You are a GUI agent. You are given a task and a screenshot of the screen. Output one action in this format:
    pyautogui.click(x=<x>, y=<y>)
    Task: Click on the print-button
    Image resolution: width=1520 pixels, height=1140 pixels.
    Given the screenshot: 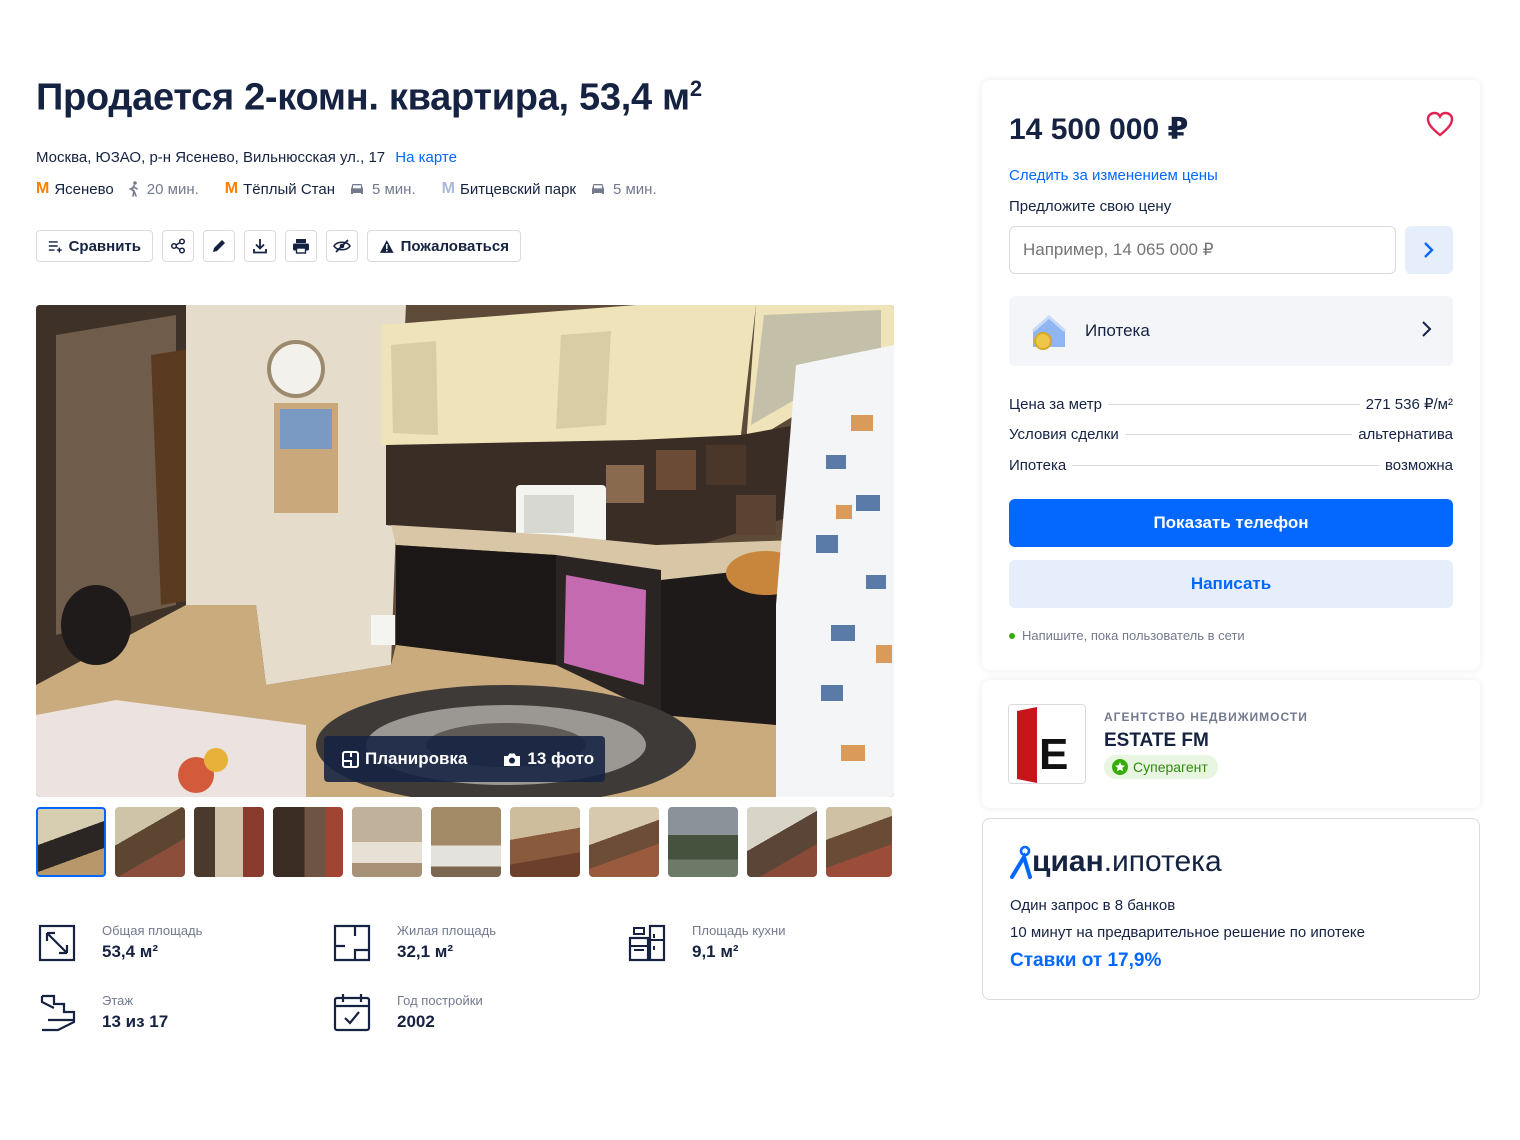 What is the action you would take?
    pyautogui.click(x=301, y=246)
    